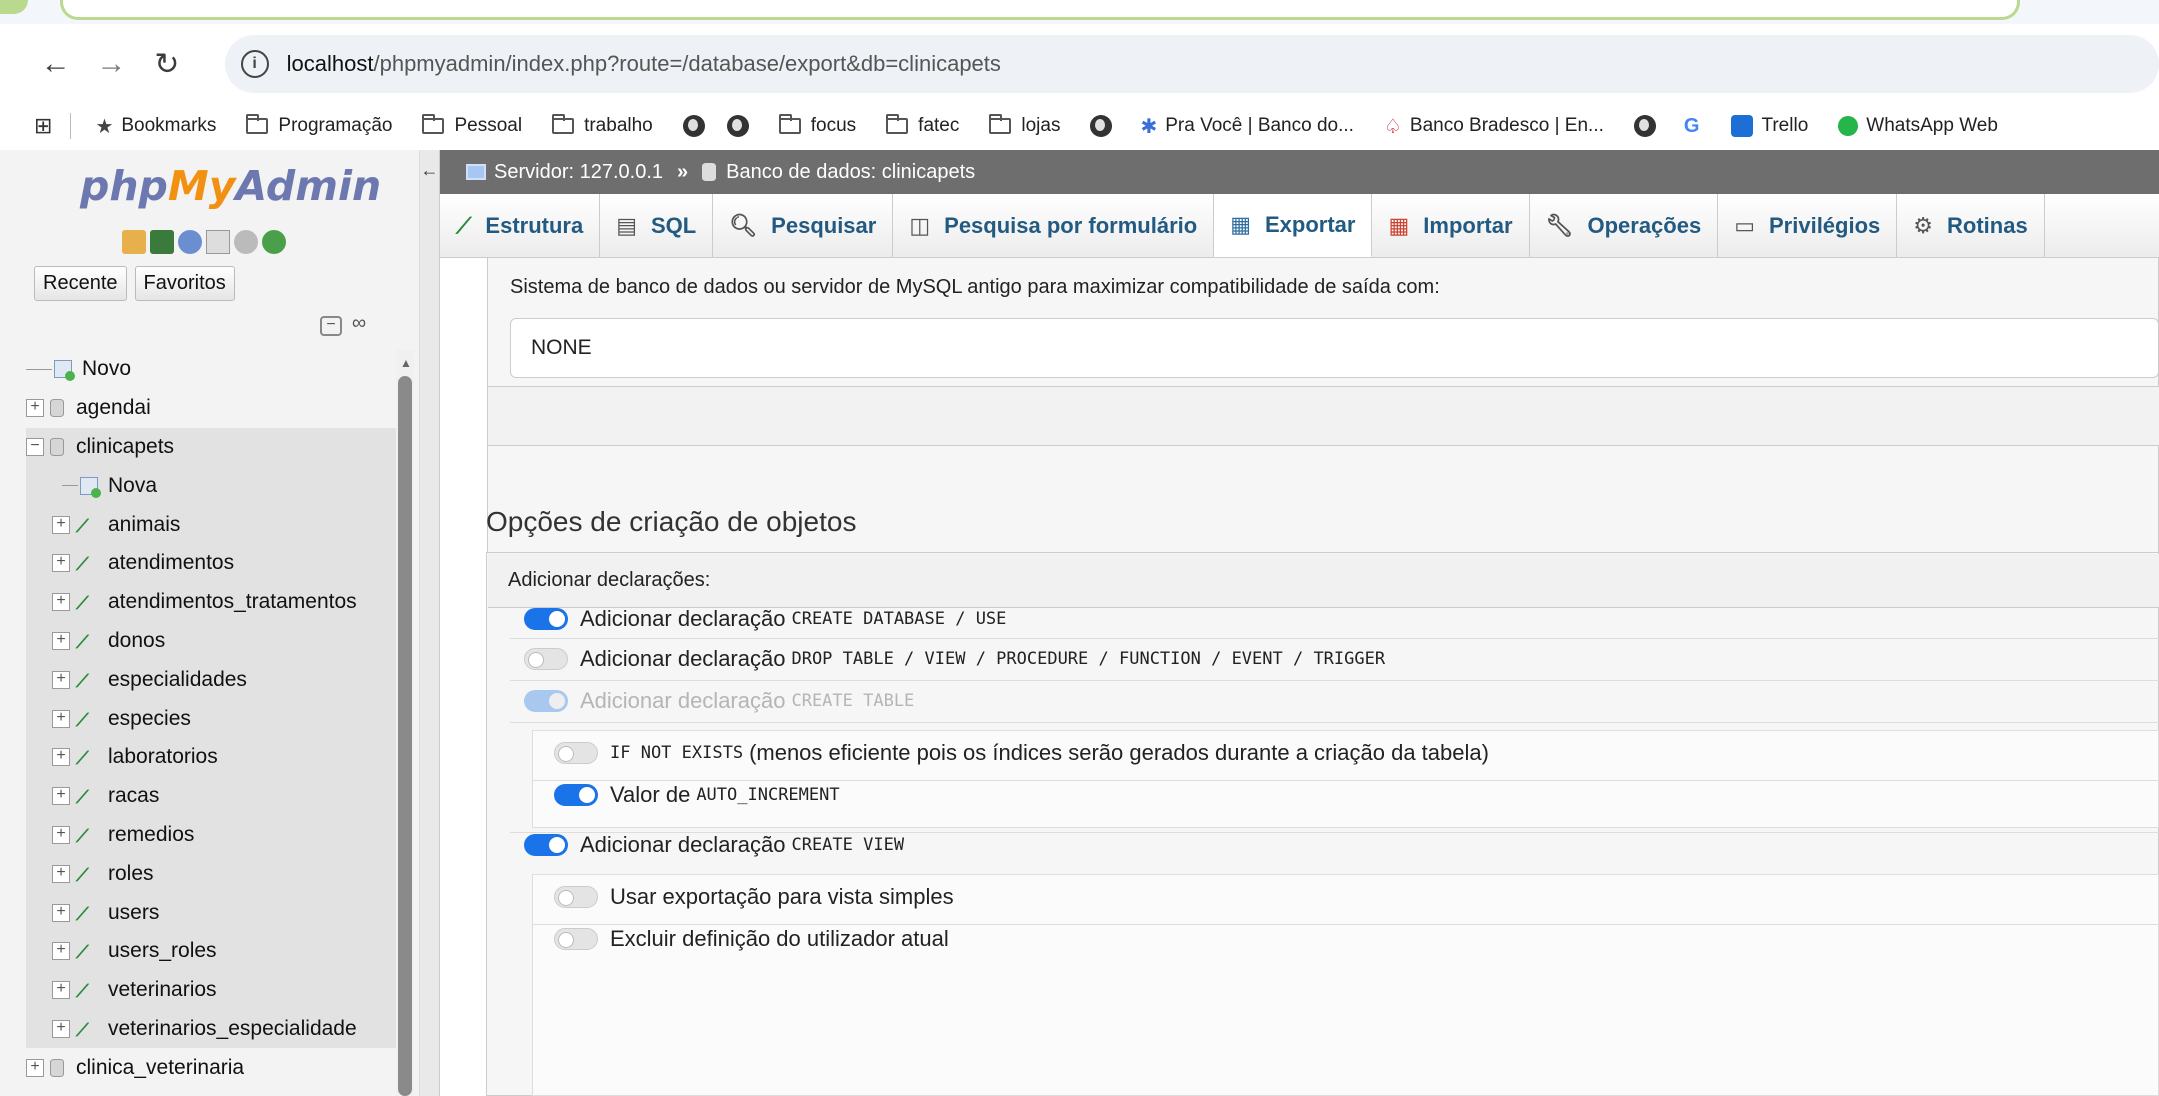 This screenshot has height=1096, width=2159. I want to click on bookmark-google: G, so click(1696, 126).